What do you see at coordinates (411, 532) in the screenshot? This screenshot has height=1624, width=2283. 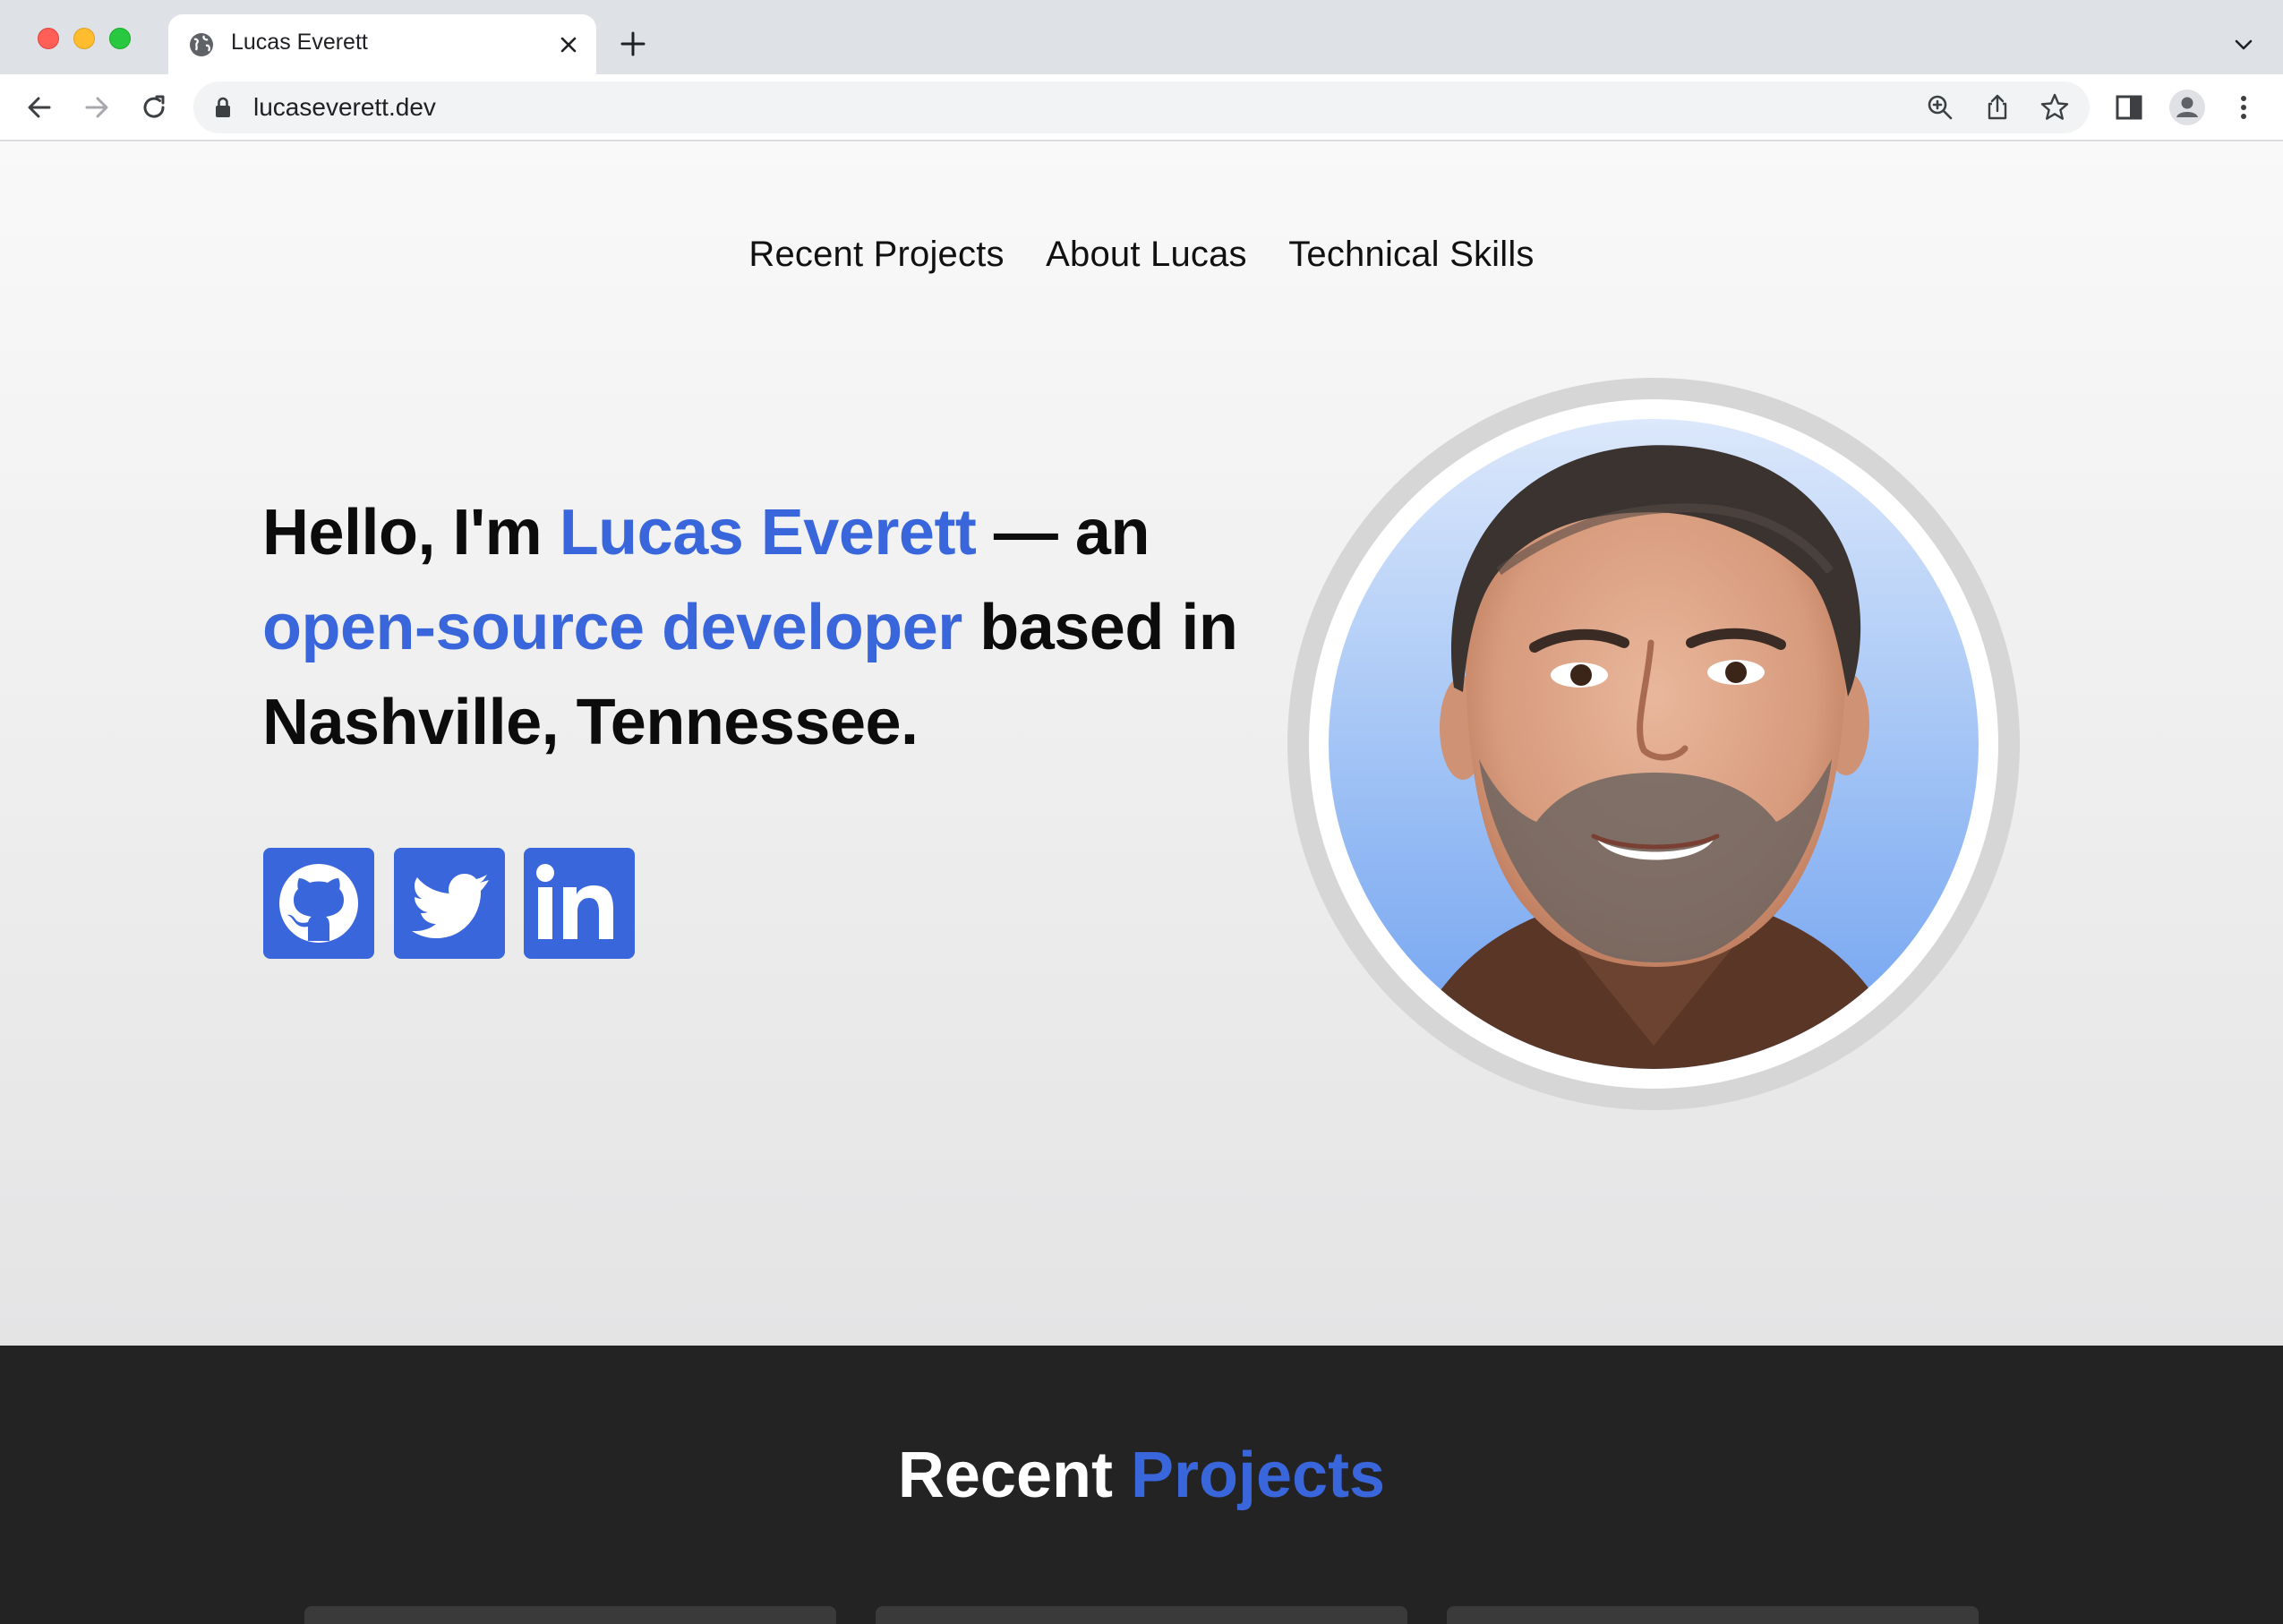 I see `headline-text: Hello, I'm` at bounding box center [411, 532].